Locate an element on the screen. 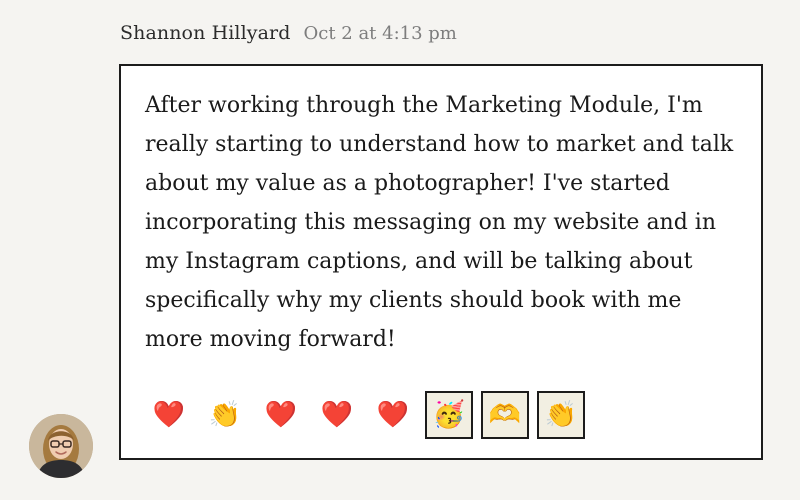  reaction-button-clap: 👏 is located at coordinates (225, 415).